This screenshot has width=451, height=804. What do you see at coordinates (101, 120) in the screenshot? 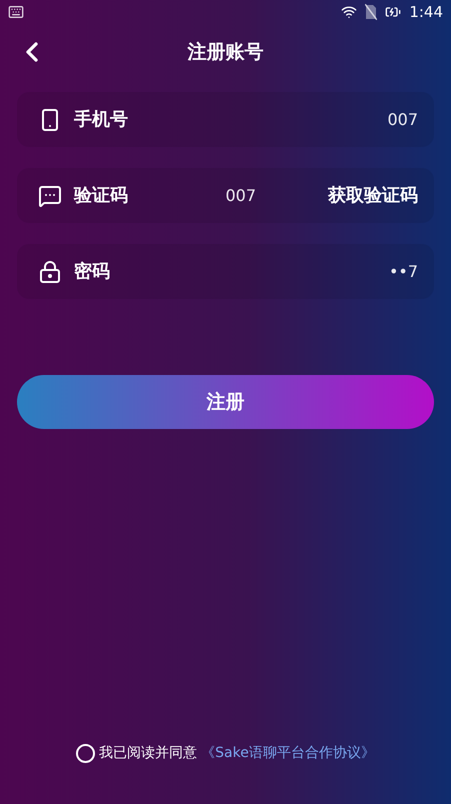
I see `field-label: 手机号` at bounding box center [101, 120].